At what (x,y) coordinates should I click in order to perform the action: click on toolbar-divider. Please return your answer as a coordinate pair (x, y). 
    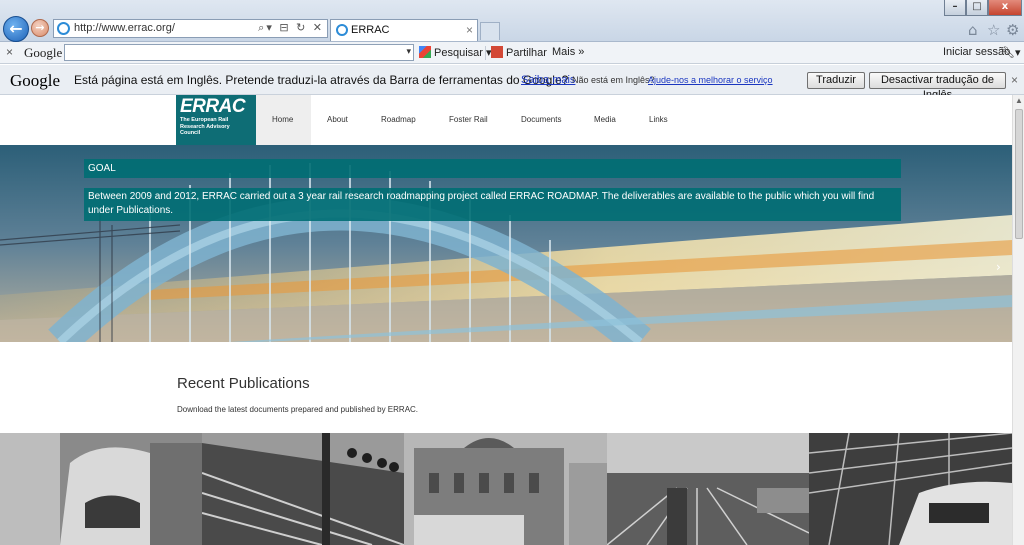
    Looking at the image, I should click on (485, 53).